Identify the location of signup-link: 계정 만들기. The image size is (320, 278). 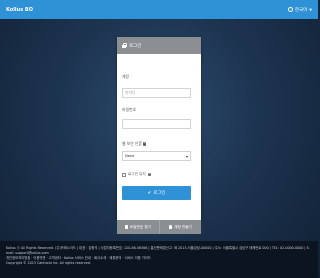
(180, 227).